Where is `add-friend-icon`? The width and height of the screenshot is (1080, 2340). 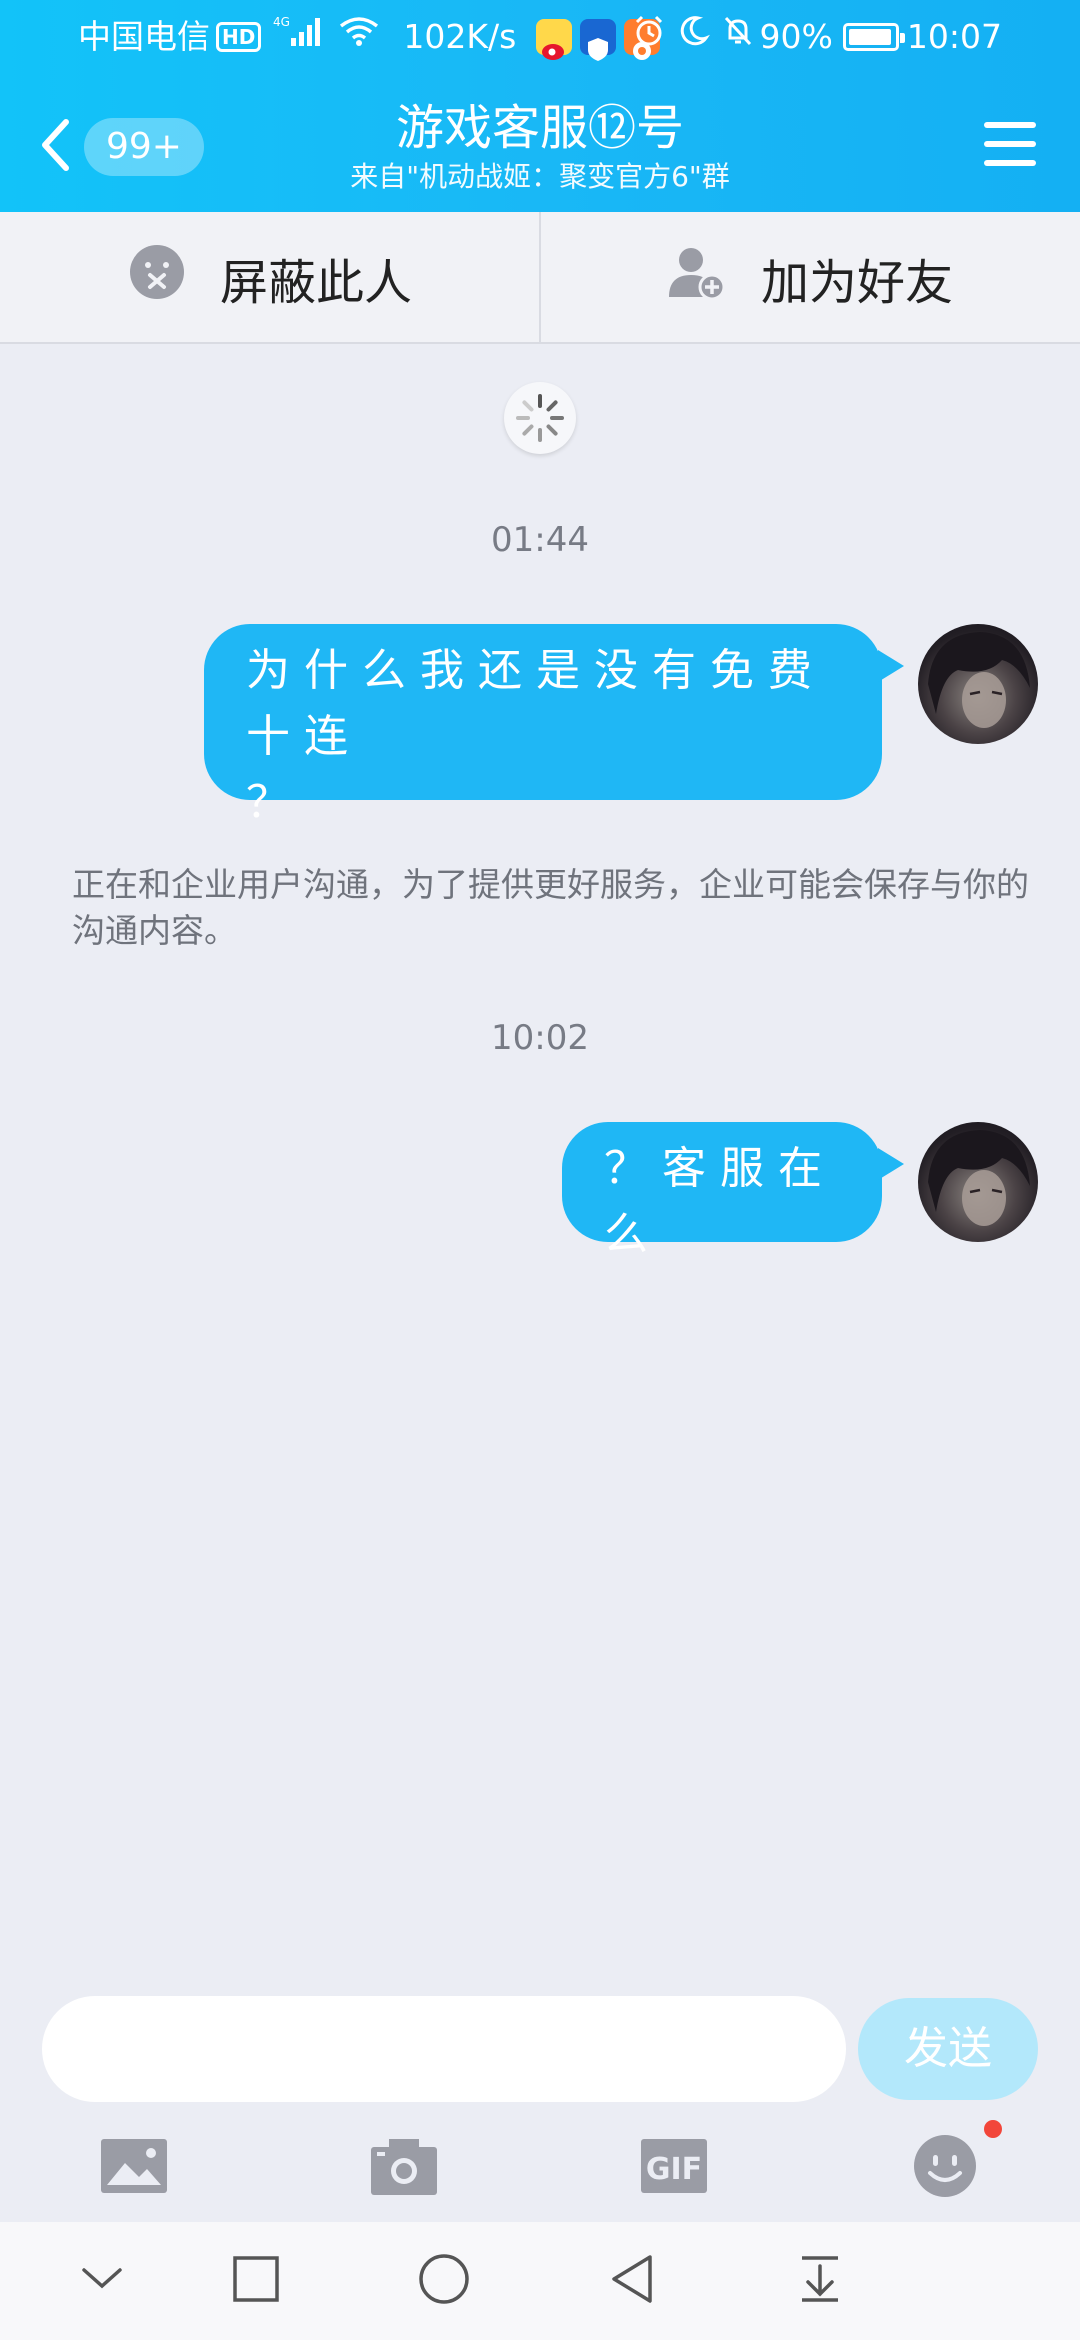 add-friend-icon is located at coordinates (714, 278).